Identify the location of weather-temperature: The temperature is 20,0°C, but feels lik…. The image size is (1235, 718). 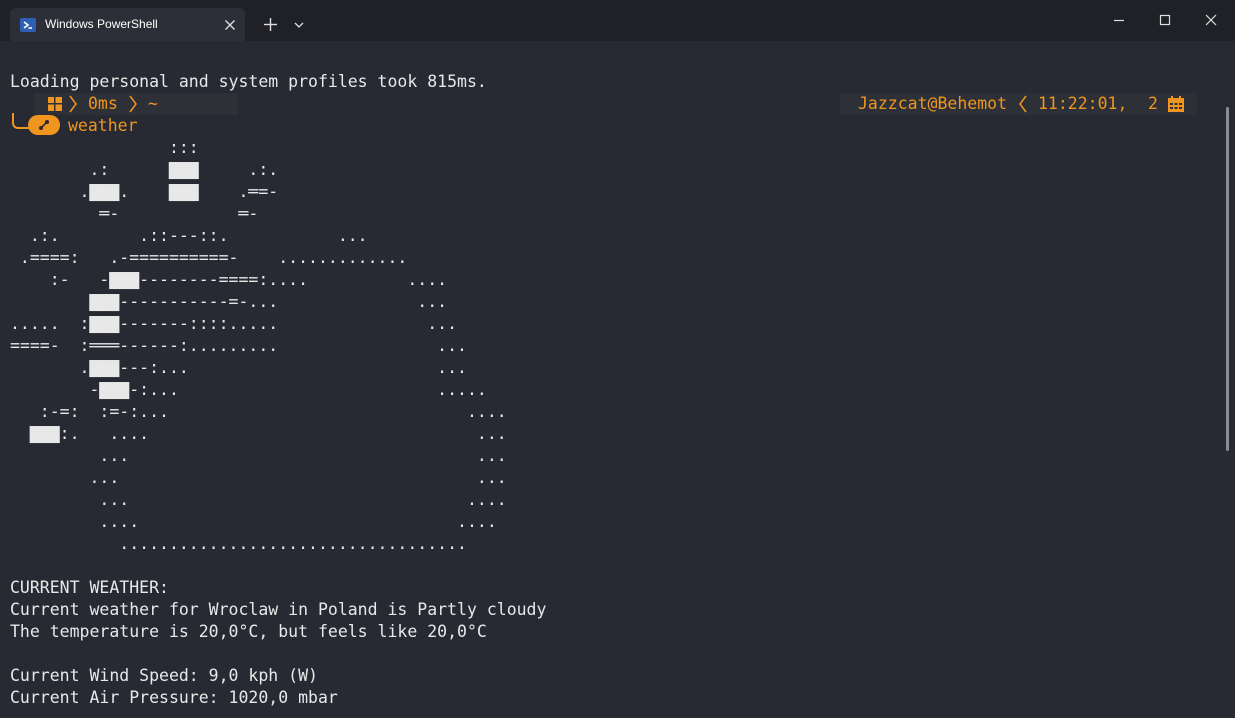
(248, 631).